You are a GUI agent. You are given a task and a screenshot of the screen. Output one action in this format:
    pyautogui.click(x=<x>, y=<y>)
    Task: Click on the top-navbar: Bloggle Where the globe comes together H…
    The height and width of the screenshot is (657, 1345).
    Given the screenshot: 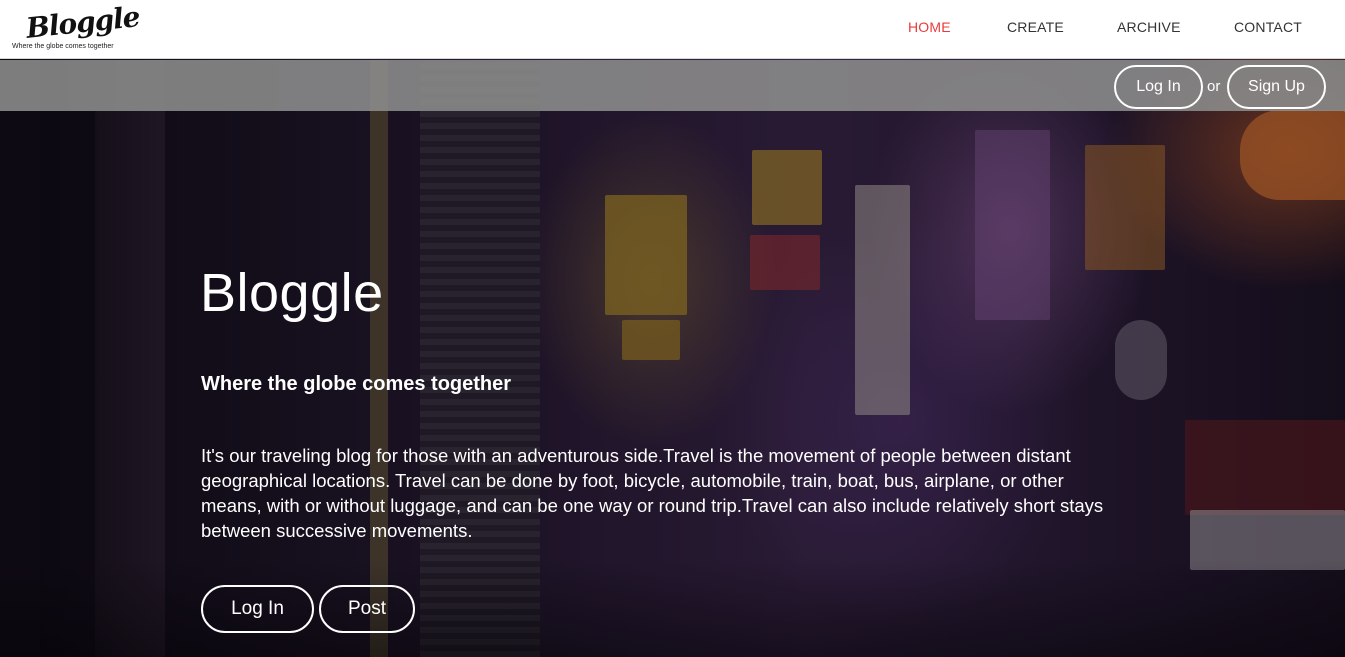 What is the action you would take?
    pyautogui.click(x=672, y=29)
    